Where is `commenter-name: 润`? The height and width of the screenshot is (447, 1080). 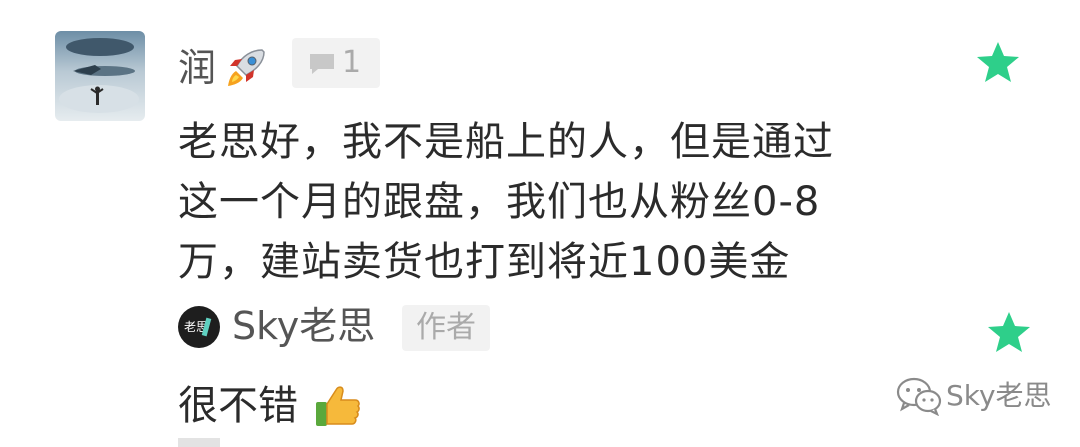 commenter-name: 润 is located at coordinates (197, 68).